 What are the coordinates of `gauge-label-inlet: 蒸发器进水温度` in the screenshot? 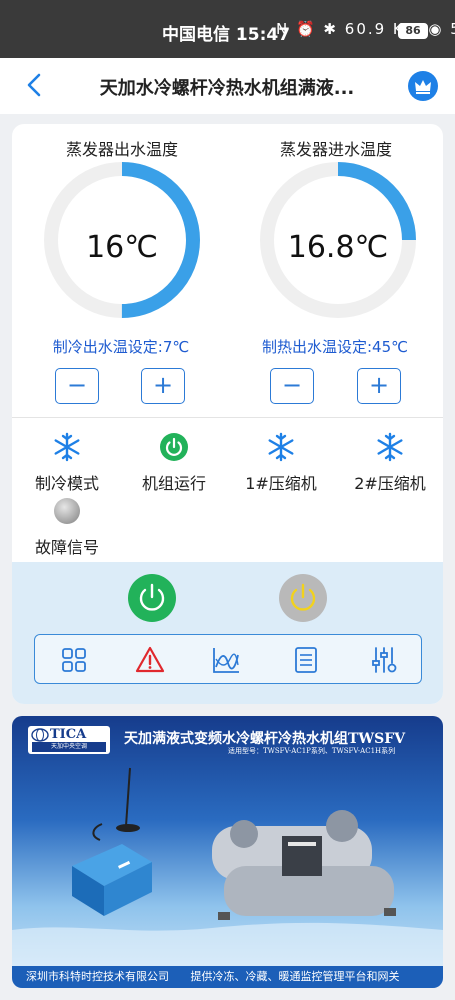 It's located at (335, 149).